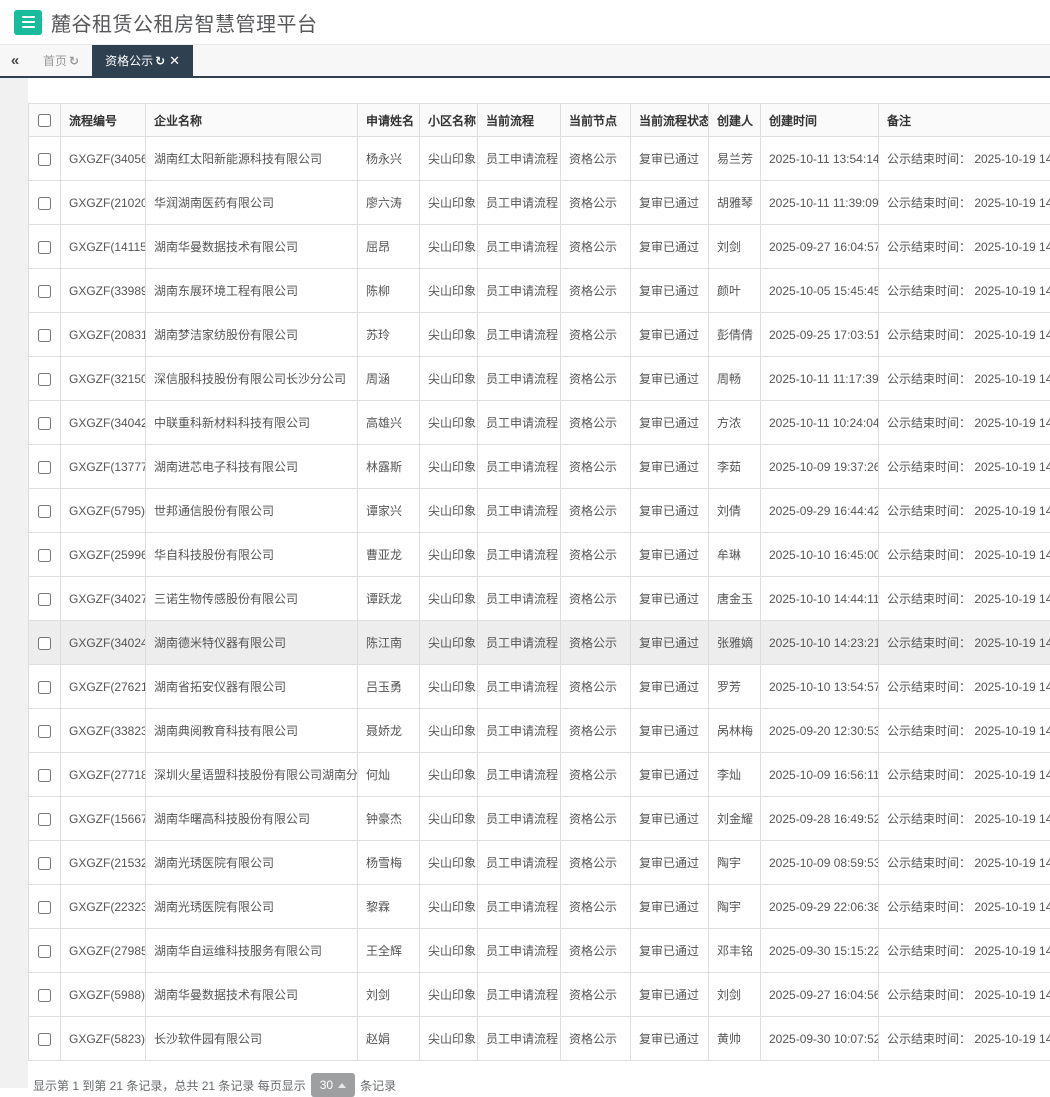  Describe the element at coordinates (964, 291) in the screenshot. I see `cell-remark: 公示结束时间： 2025-10-19 14:28:25` at that location.